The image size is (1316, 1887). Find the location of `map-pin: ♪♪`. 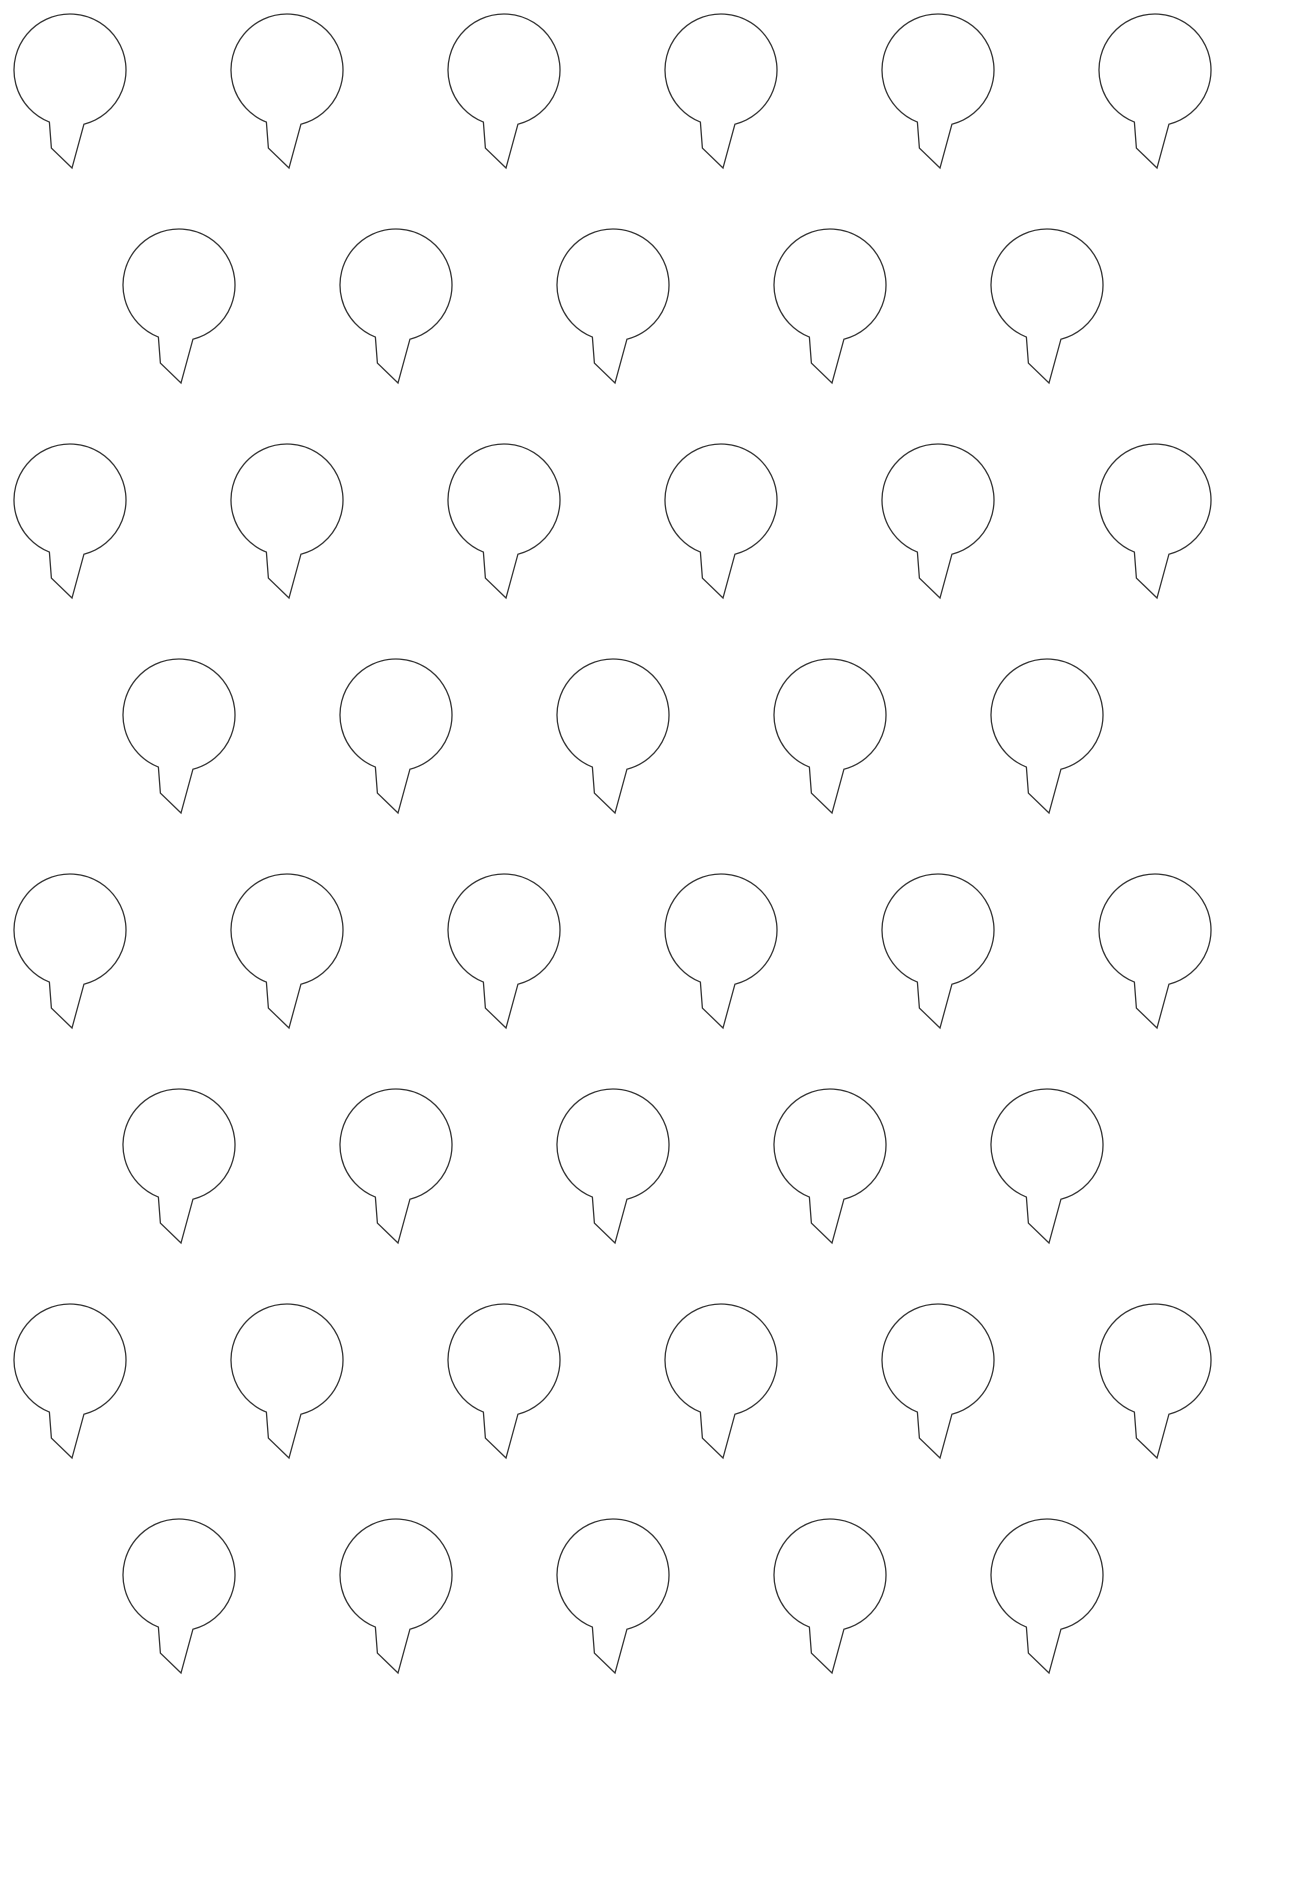

map-pin: ♪♪ is located at coordinates (504, 521).